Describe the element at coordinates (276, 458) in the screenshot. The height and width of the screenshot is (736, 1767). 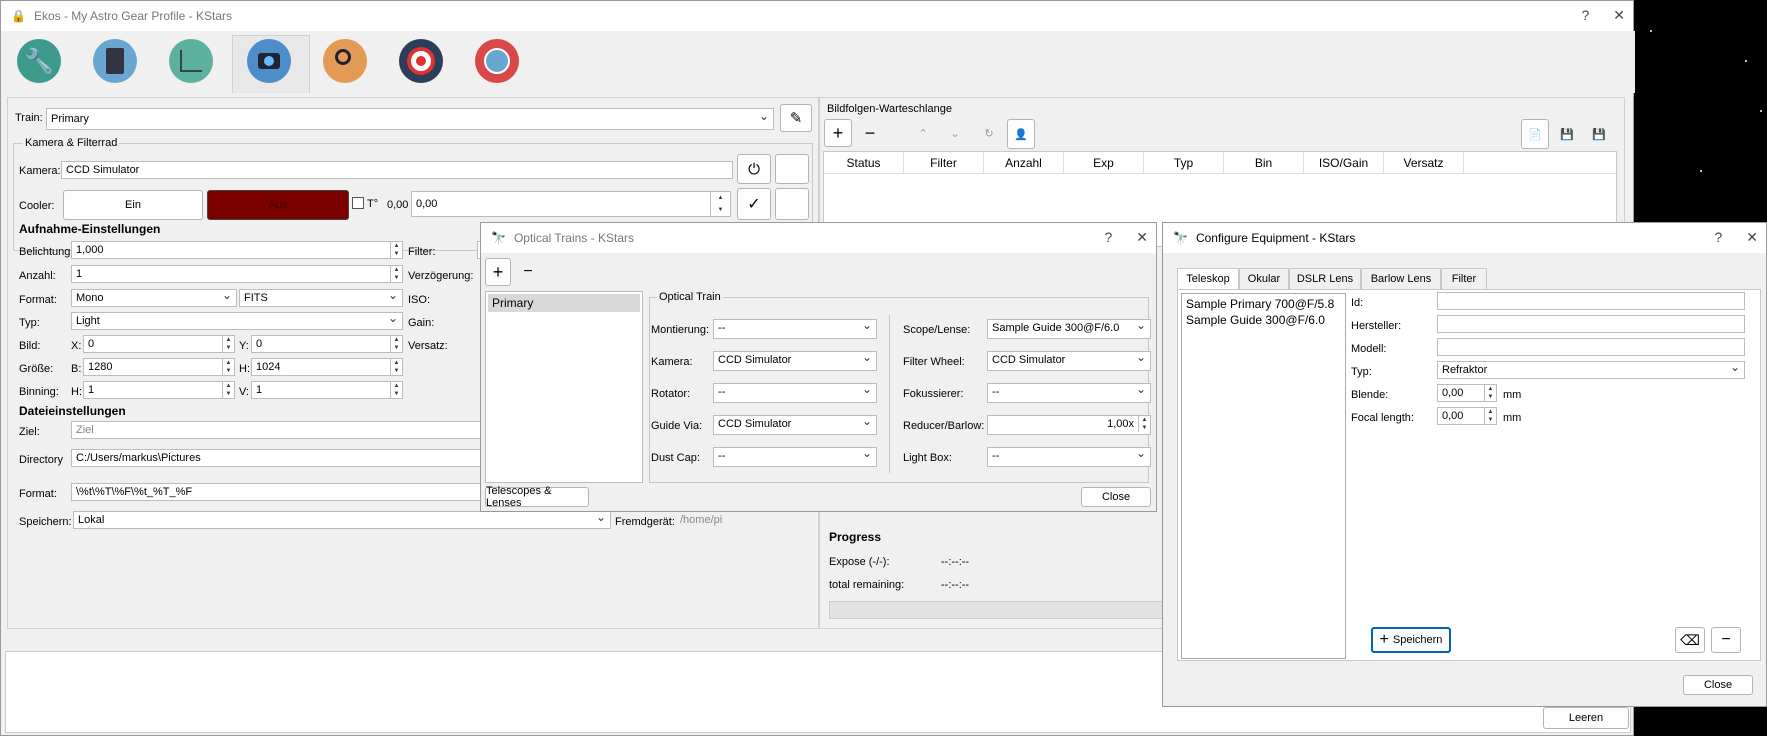
I see `directory-field: C:/Users/markus\Pictures` at that location.